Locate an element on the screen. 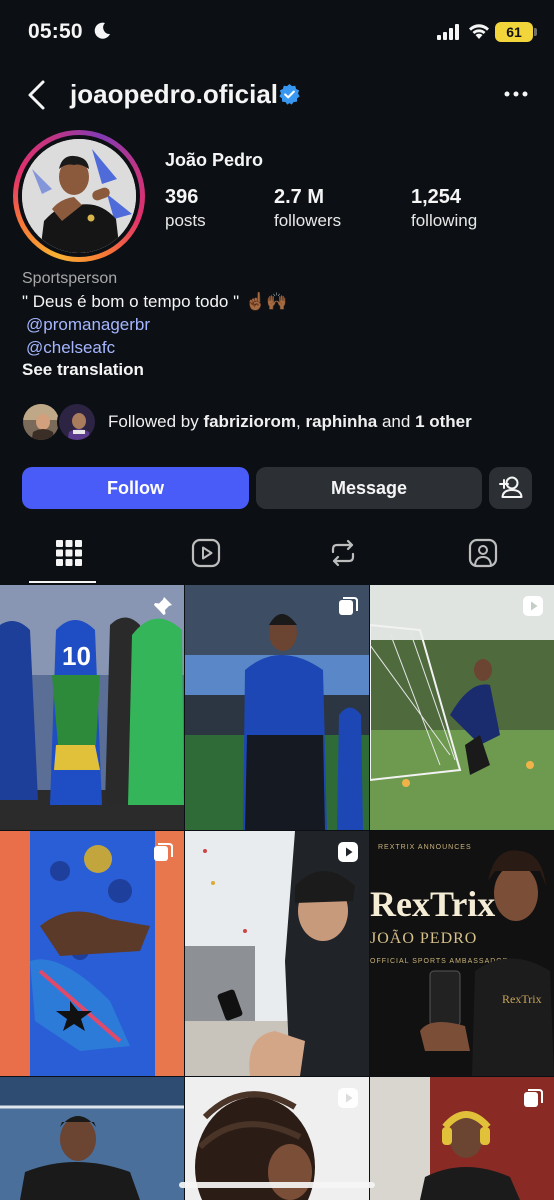  moon-icon is located at coordinates (102, 30).